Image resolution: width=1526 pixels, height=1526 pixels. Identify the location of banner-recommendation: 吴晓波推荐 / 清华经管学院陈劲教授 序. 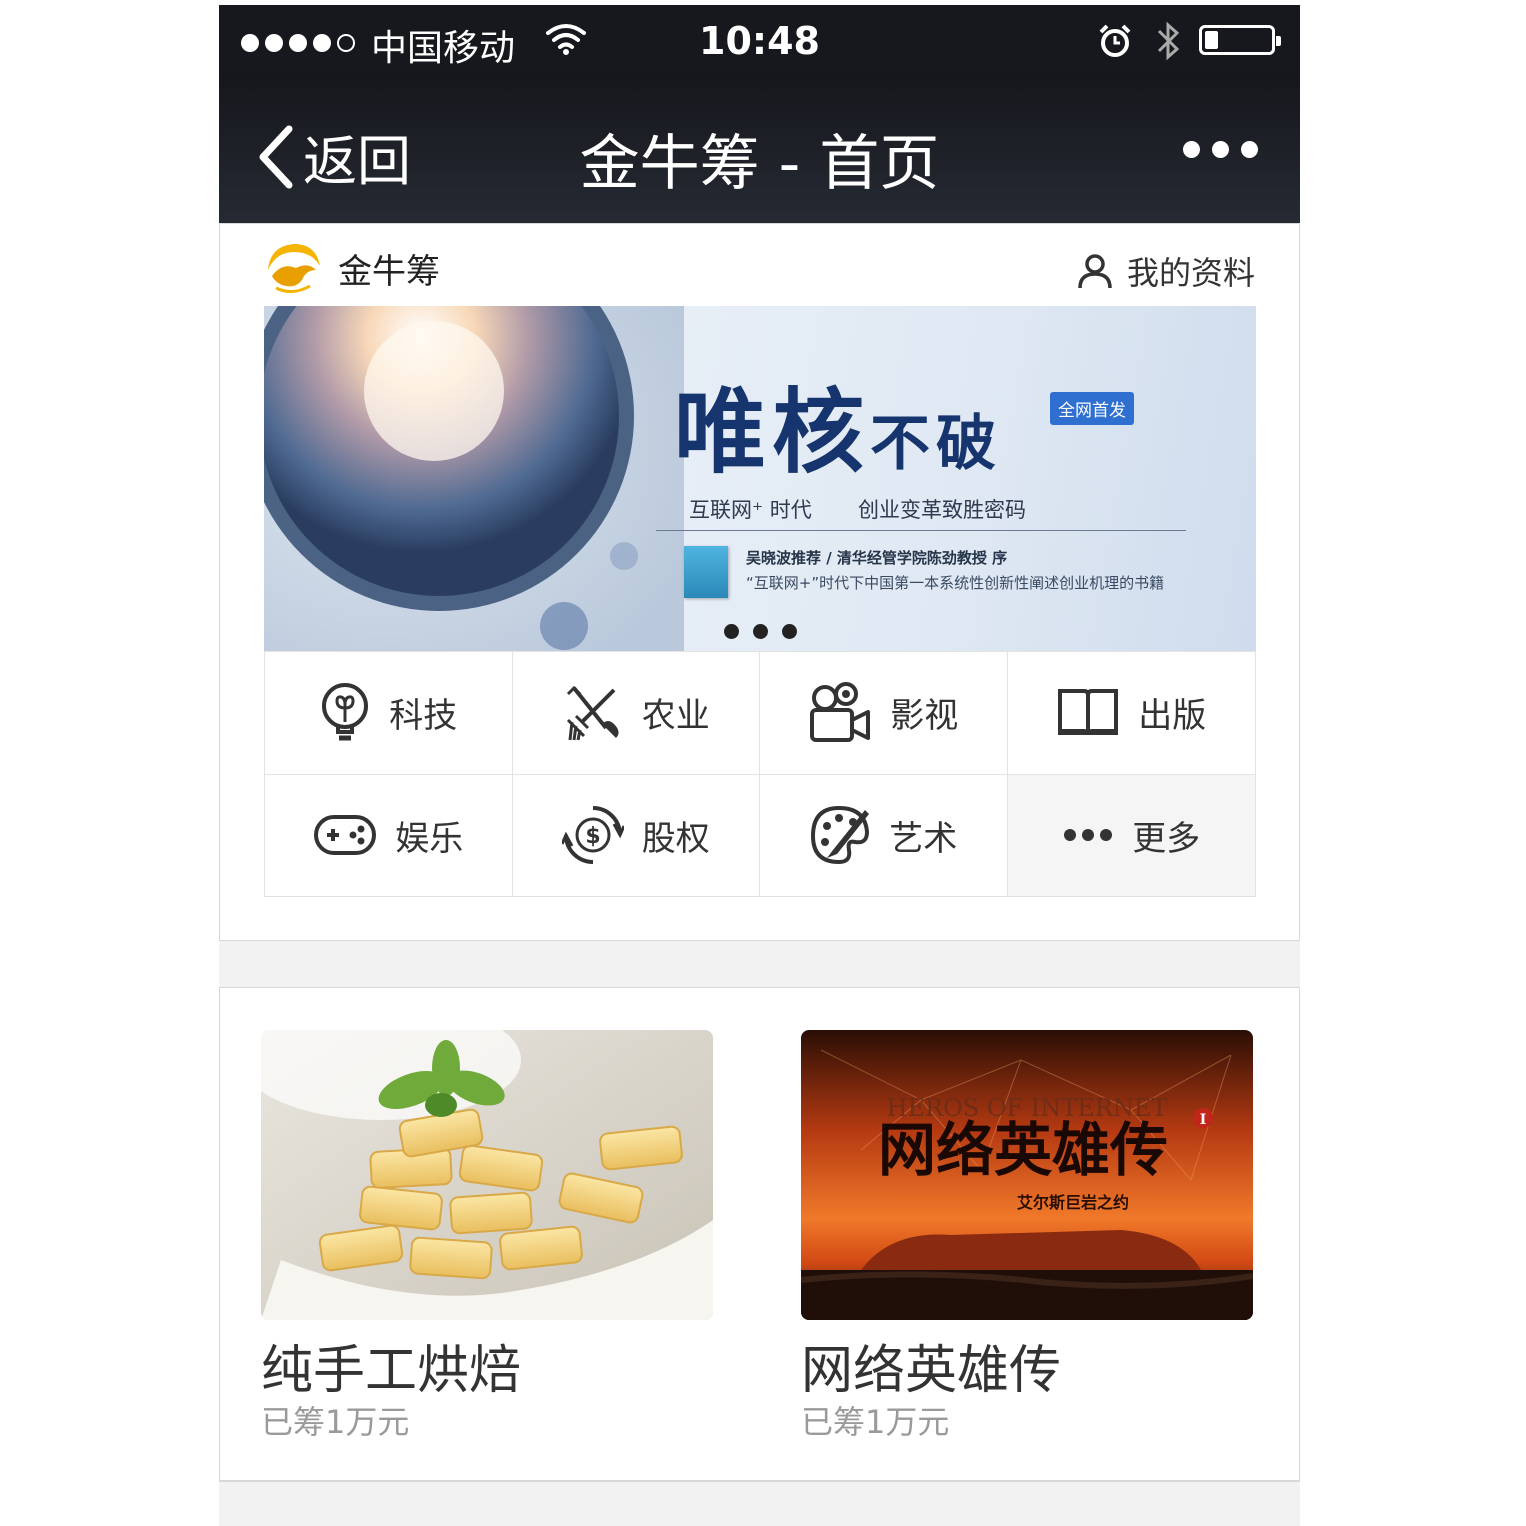
(877, 558).